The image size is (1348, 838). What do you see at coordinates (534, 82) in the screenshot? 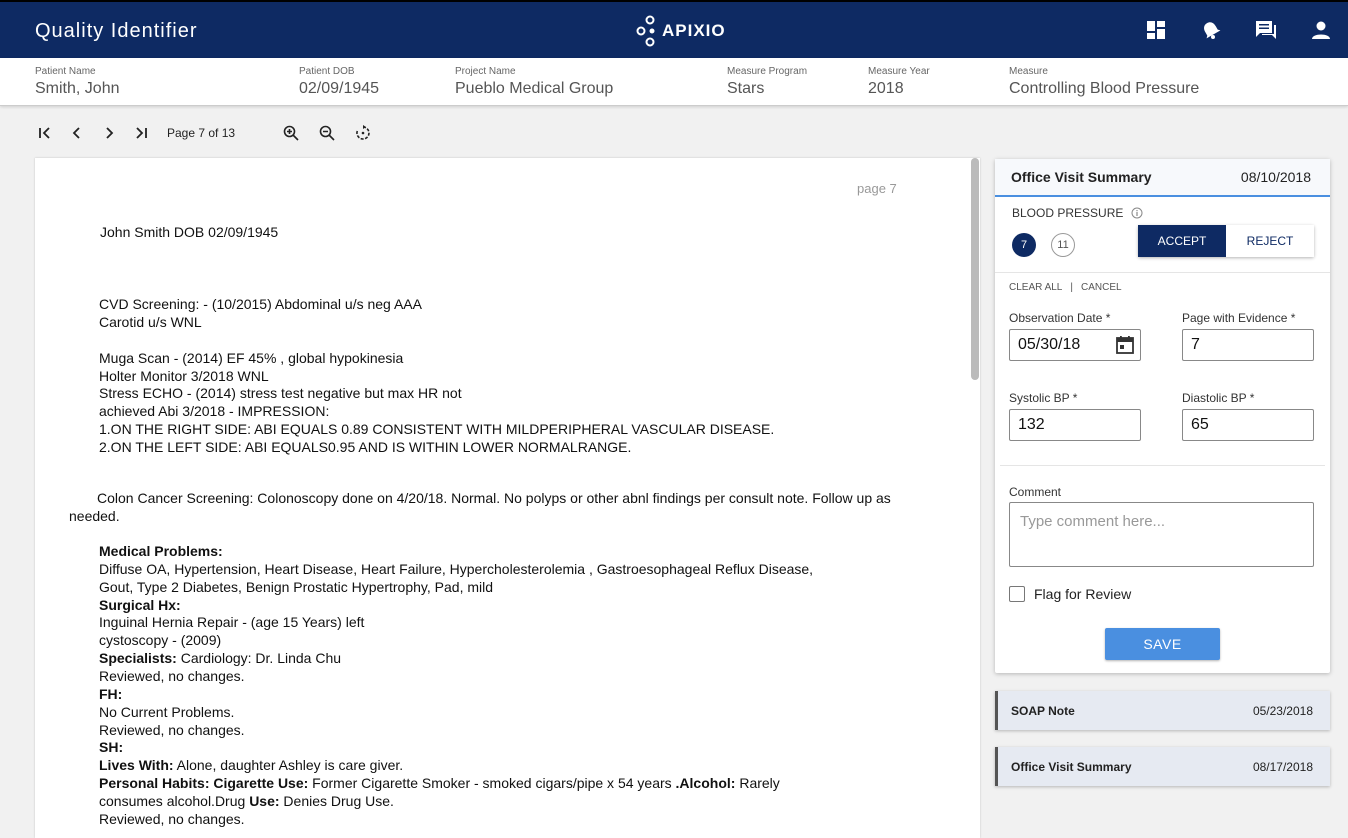
I see `project-name-field: Project Name Pueblo Medical Group` at bounding box center [534, 82].